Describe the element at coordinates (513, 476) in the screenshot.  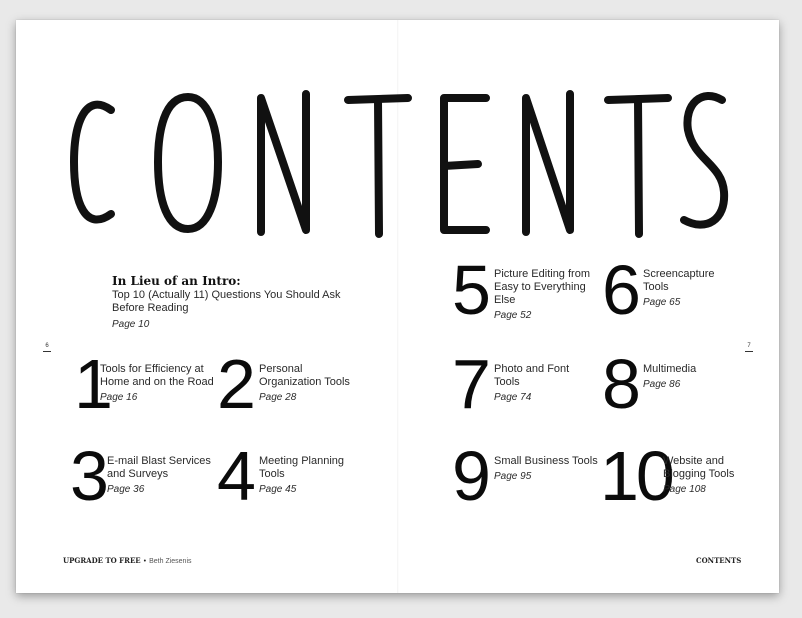
I see `chapter-page: Page 95` at that location.